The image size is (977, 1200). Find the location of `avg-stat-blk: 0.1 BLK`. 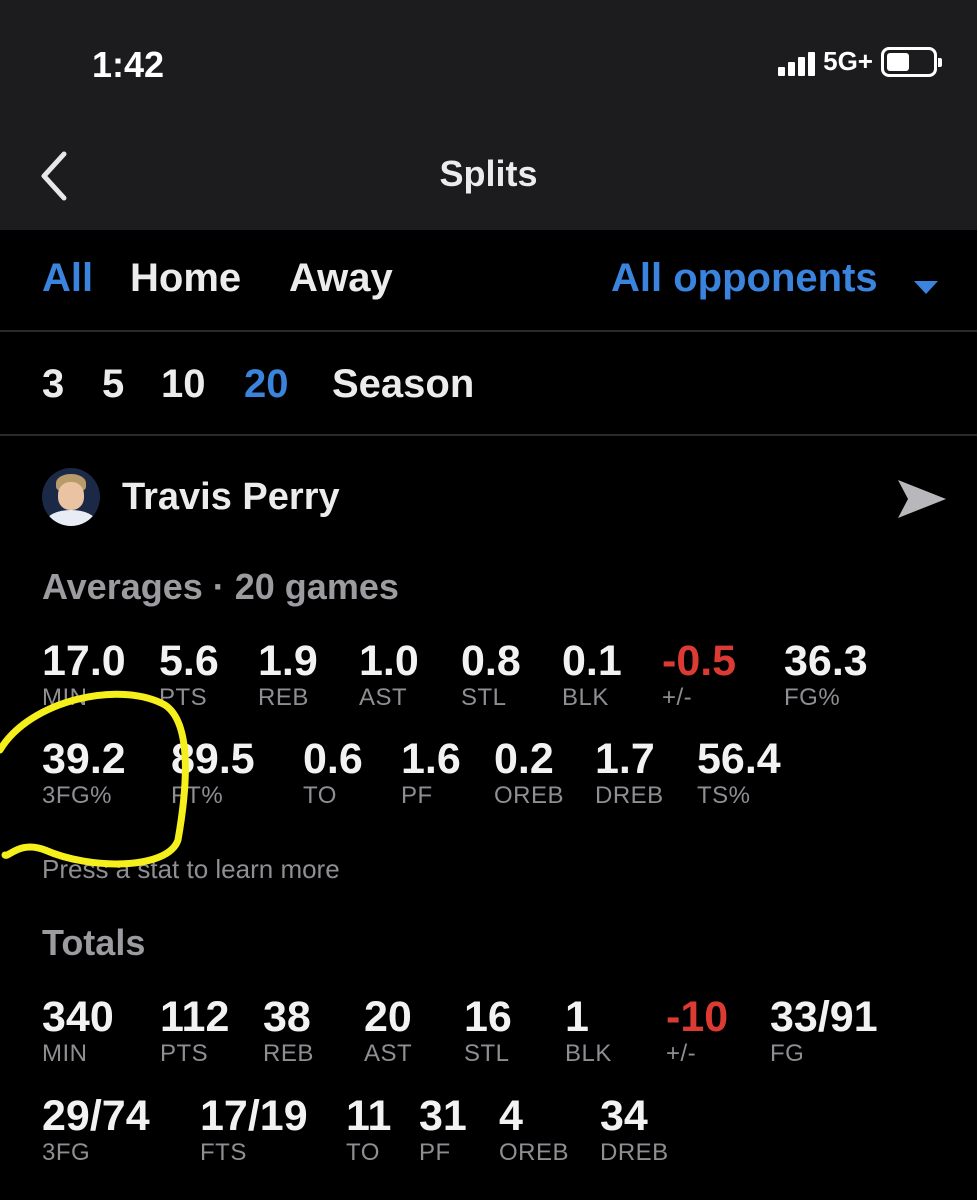

avg-stat-blk: 0.1 BLK is located at coordinates (592, 675).